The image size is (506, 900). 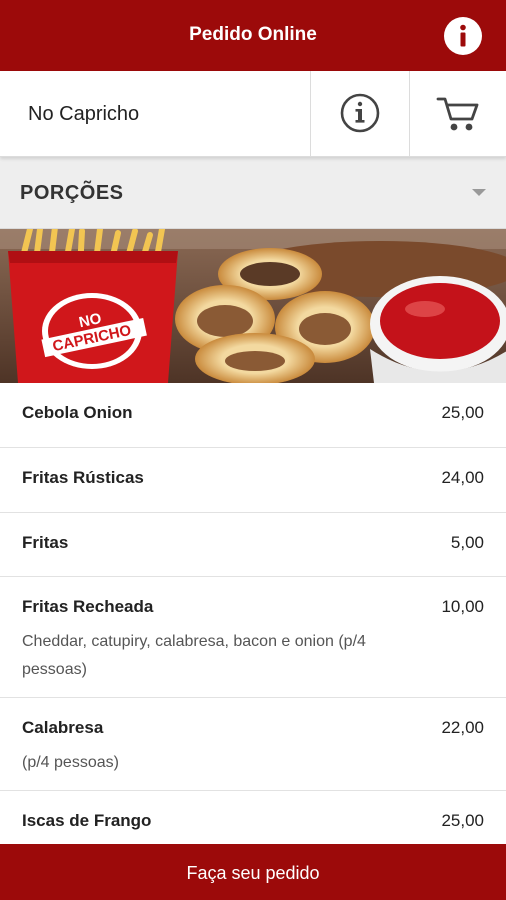 I want to click on store-name: No Capricho, so click(x=84, y=114).